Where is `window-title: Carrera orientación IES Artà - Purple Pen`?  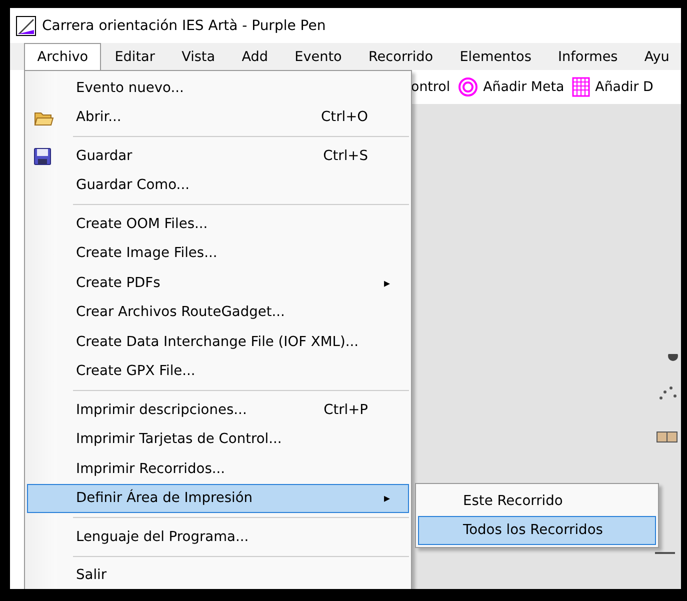 window-title: Carrera orientación IES Artà - Purple Pen is located at coordinates (184, 26).